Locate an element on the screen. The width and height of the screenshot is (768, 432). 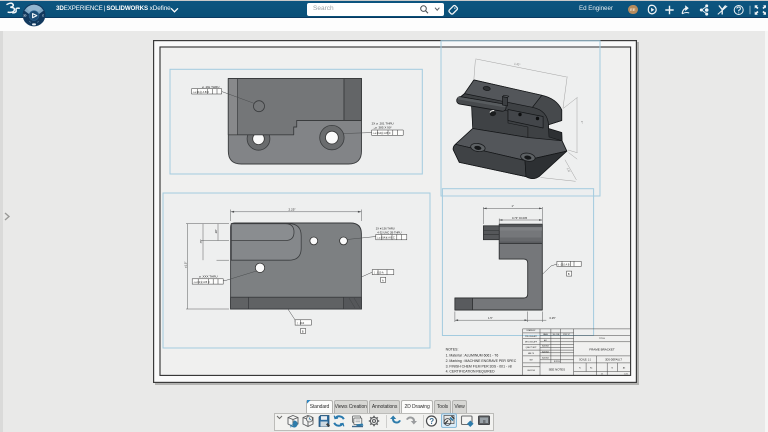
svg-text: 1.5" is located at coordinates (490, 318).